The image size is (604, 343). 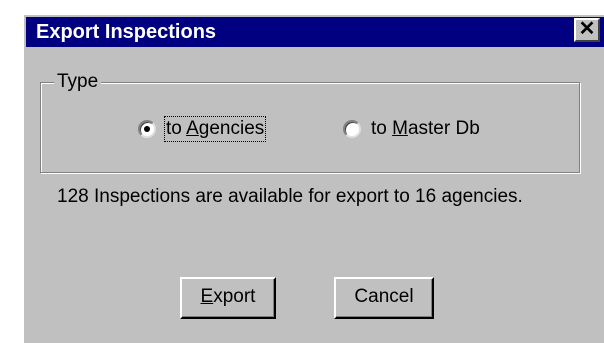 I want to click on close-button: ✕, so click(x=587, y=30).